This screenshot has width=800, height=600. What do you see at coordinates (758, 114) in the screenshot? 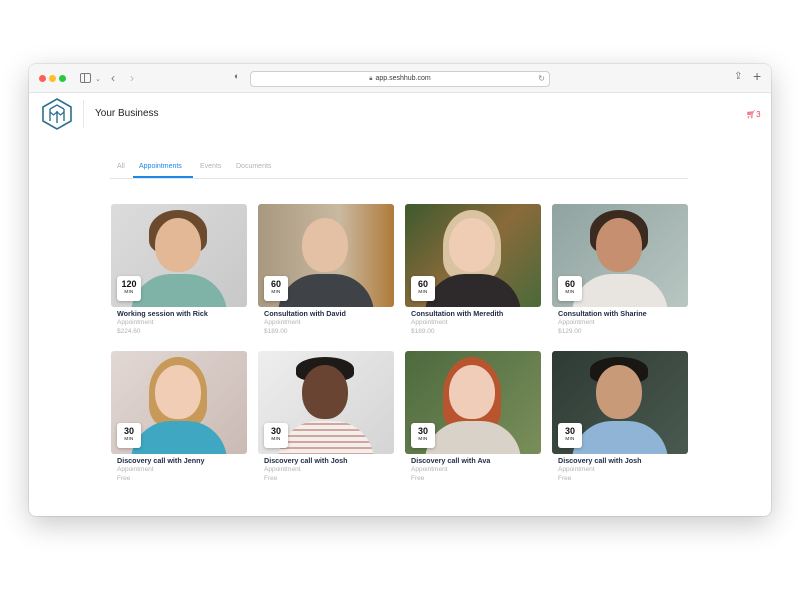
I see `cart-count: 3` at bounding box center [758, 114].